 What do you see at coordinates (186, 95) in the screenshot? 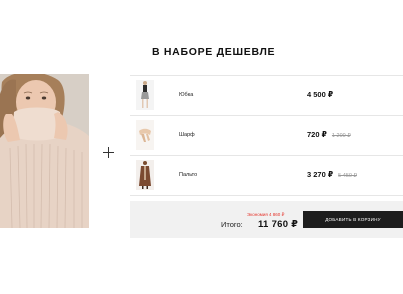
I see `item-name: Юбка` at bounding box center [186, 95].